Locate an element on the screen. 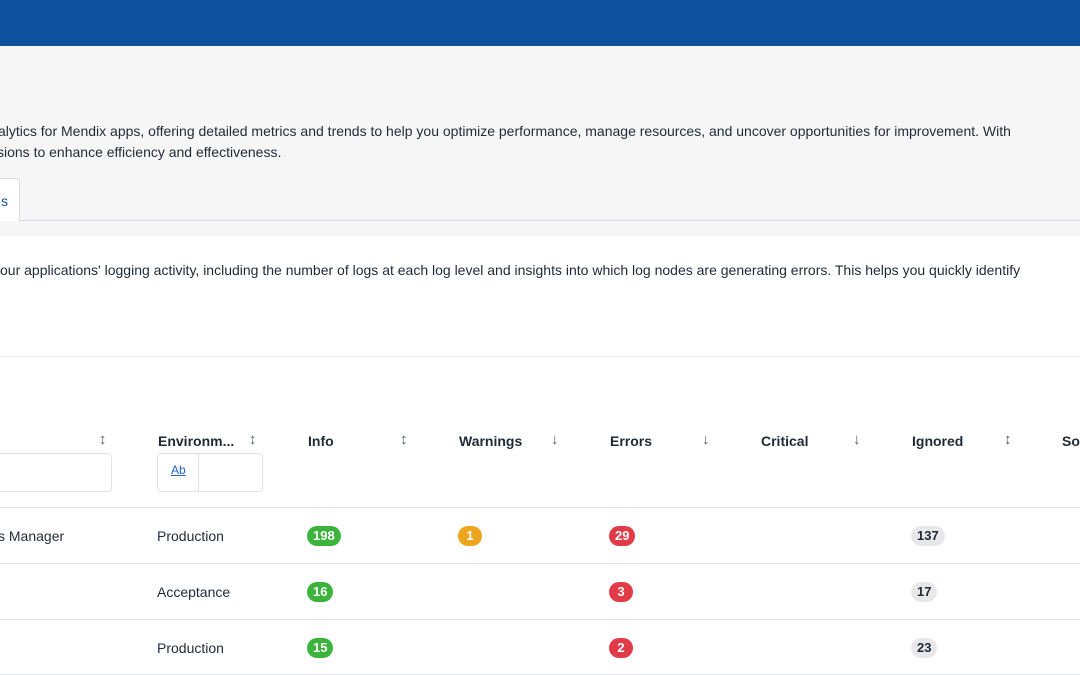  warnings-count-badge: 1 is located at coordinates (470, 536).